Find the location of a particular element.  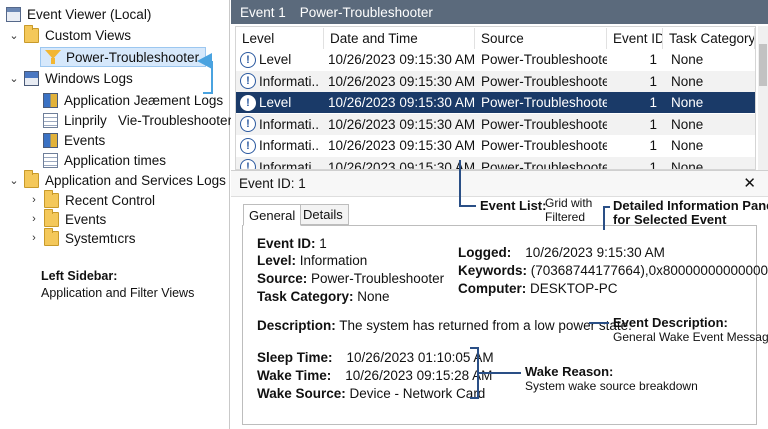

close-icon: ✕ is located at coordinates (749, 183).